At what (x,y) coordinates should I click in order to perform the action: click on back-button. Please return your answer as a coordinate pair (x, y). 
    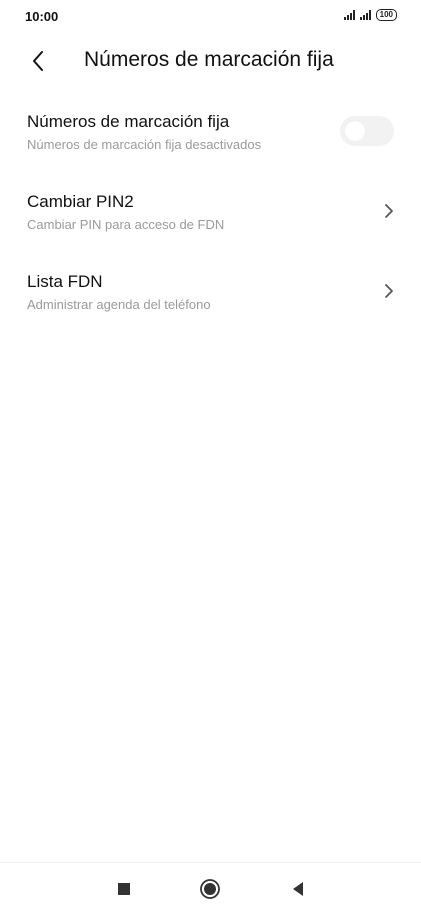
    Looking at the image, I should click on (38, 61).